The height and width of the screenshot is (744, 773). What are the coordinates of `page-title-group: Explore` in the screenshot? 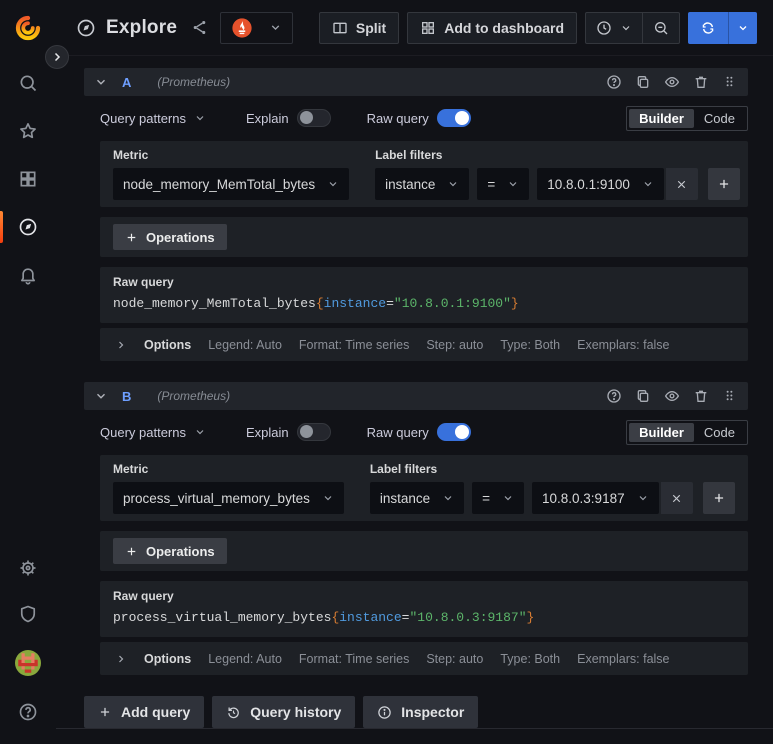 It's located at (142, 28).